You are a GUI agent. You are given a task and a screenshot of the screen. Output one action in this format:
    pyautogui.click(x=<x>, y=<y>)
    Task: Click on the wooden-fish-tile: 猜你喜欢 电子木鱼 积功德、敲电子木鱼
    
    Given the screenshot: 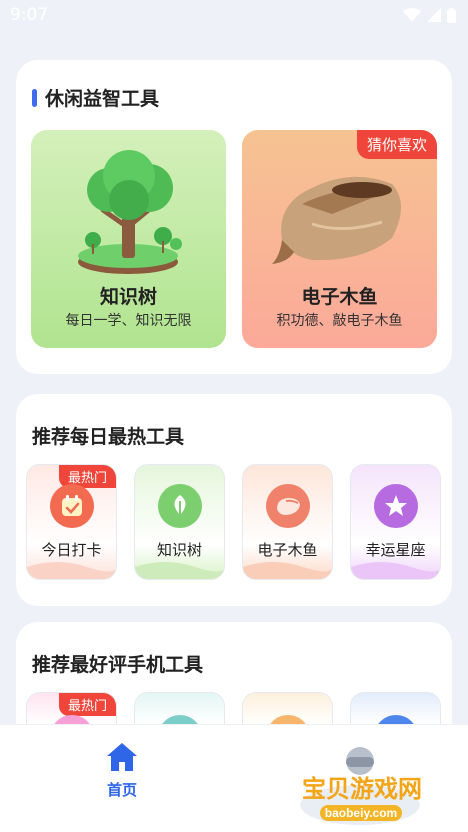 What is the action you would take?
    pyautogui.click(x=339, y=239)
    